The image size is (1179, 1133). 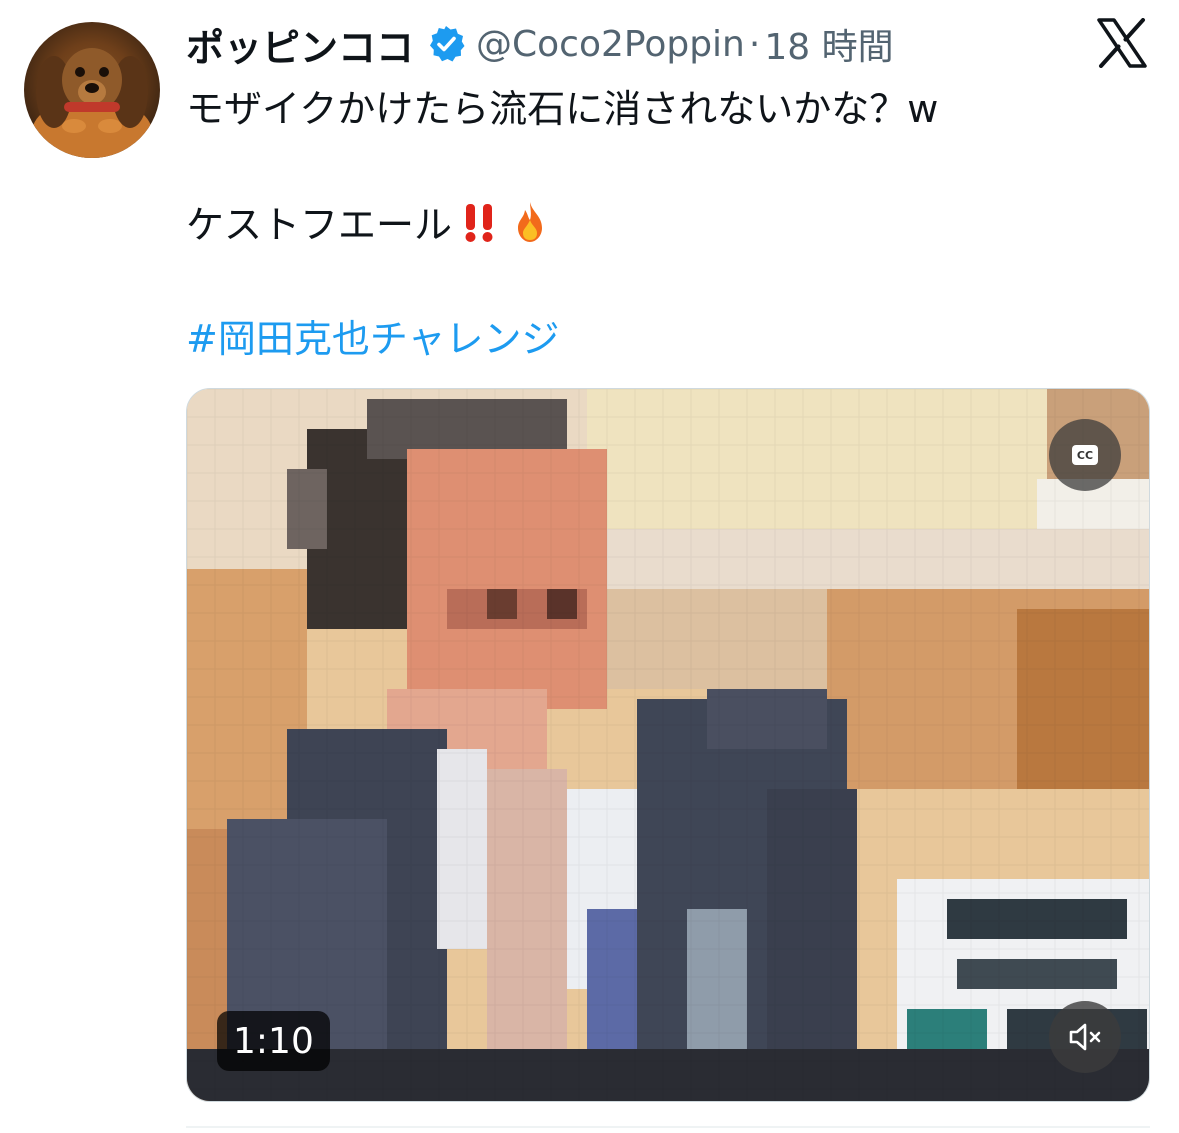 I want to click on author-avatar, so click(x=92, y=90).